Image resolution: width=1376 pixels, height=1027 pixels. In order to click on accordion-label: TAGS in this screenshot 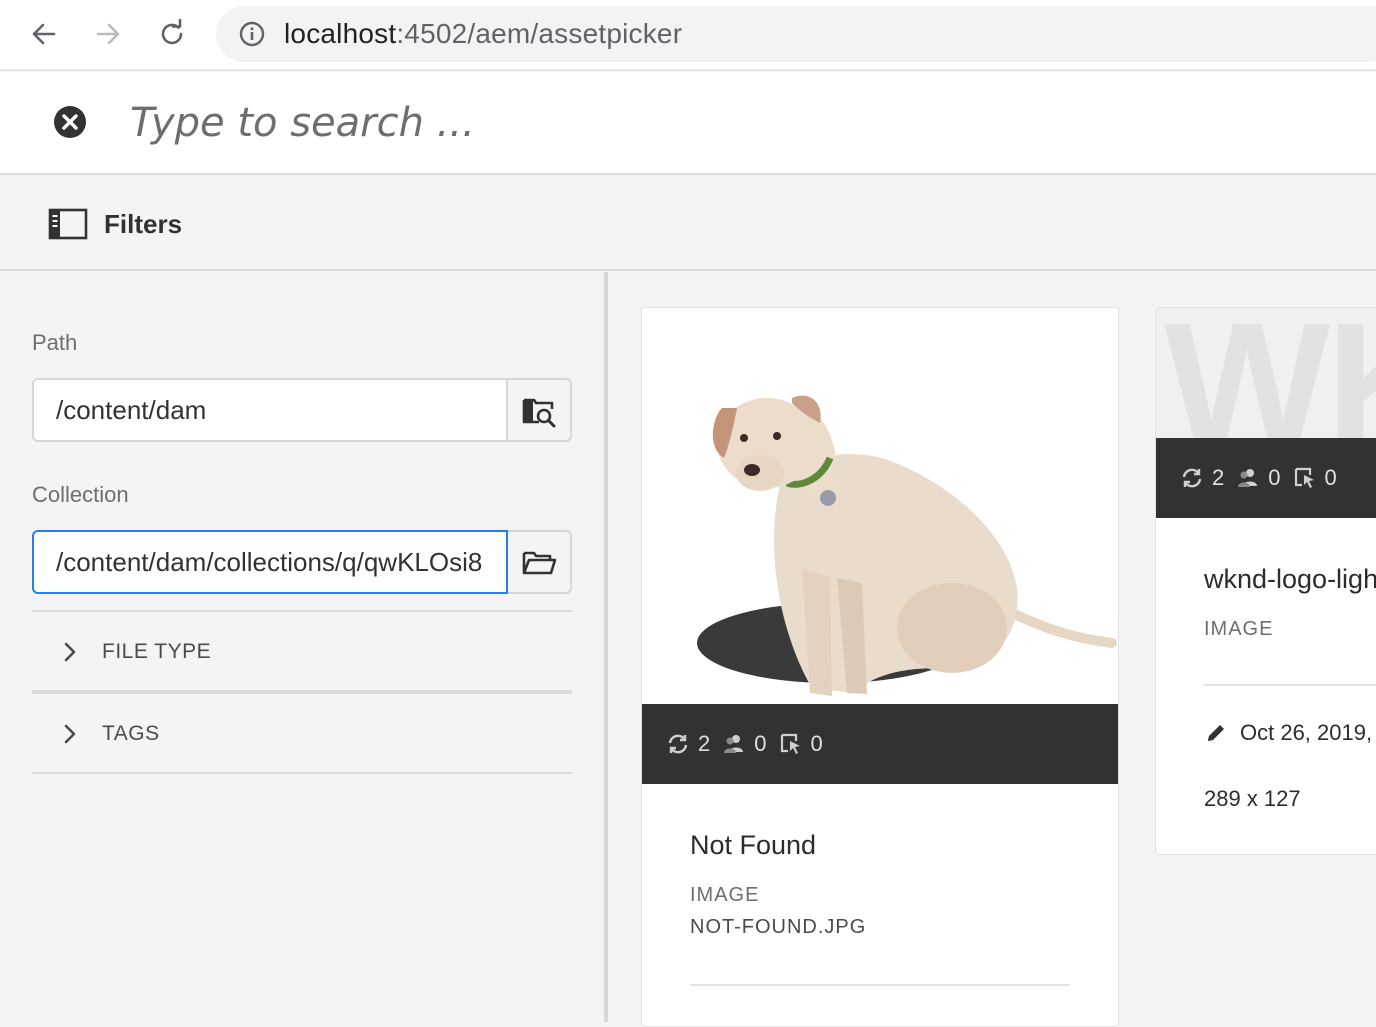, I will do `click(131, 733)`.